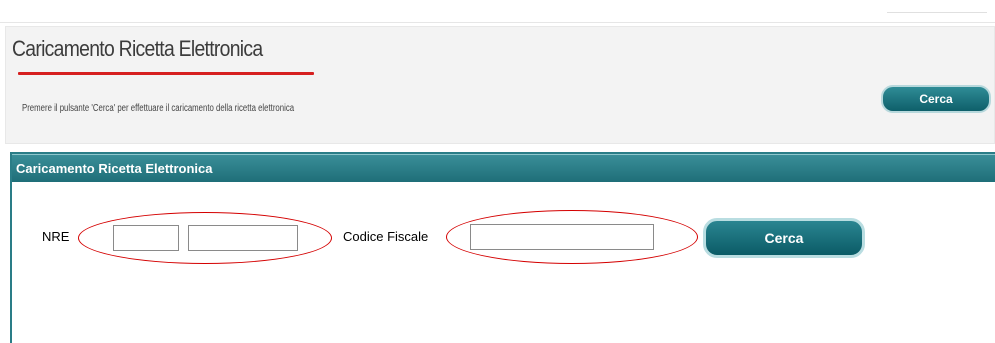 Image resolution: width=995 pixels, height=343 pixels. What do you see at coordinates (503, 168) in the screenshot?
I see `panel-title: Caricamento Ricetta Elettronica` at bounding box center [503, 168].